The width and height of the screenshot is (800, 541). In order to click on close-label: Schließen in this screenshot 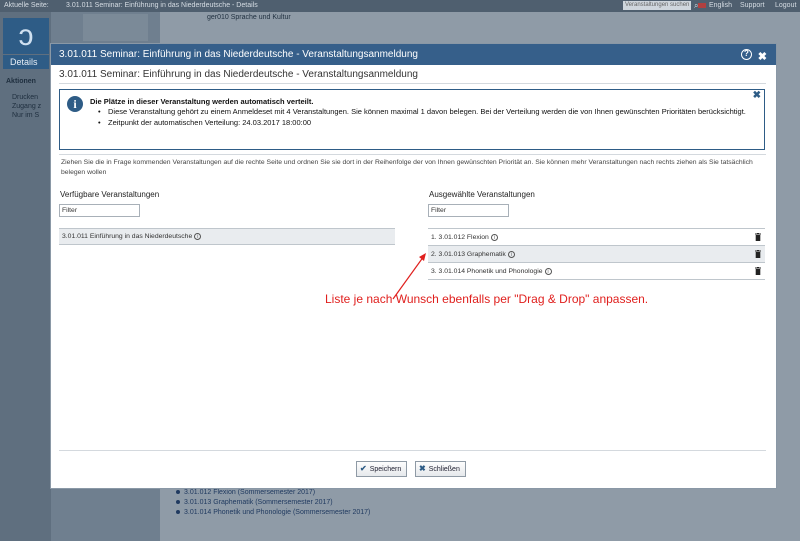, I will do `click(444, 469)`.